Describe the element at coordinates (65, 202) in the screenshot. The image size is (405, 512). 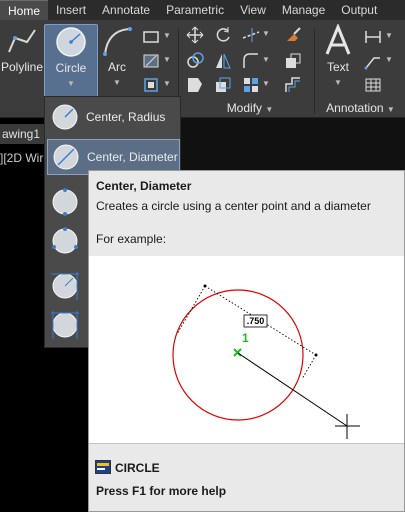
I see `circle-2-point-icon` at that location.